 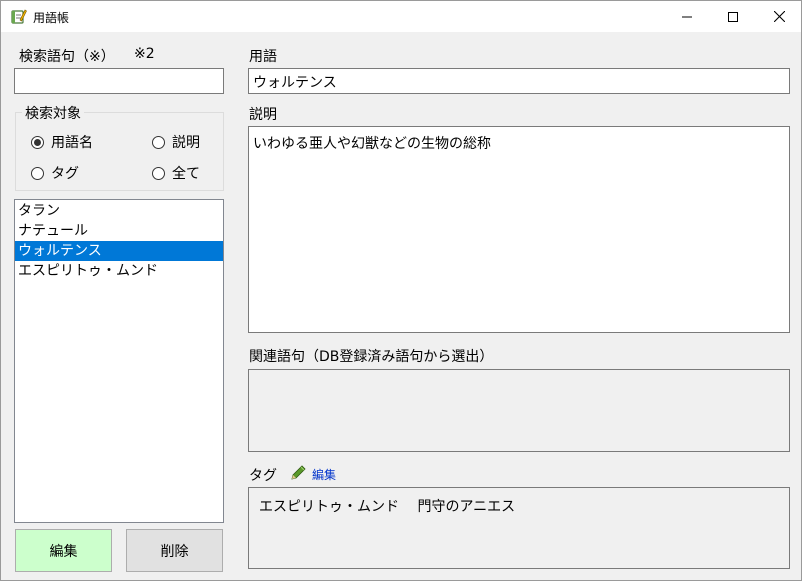 What do you see at coordinates (72, 143) in the screenshot?
I see `radio-term-name-label: 用語名` at bounding box center [72, 143].